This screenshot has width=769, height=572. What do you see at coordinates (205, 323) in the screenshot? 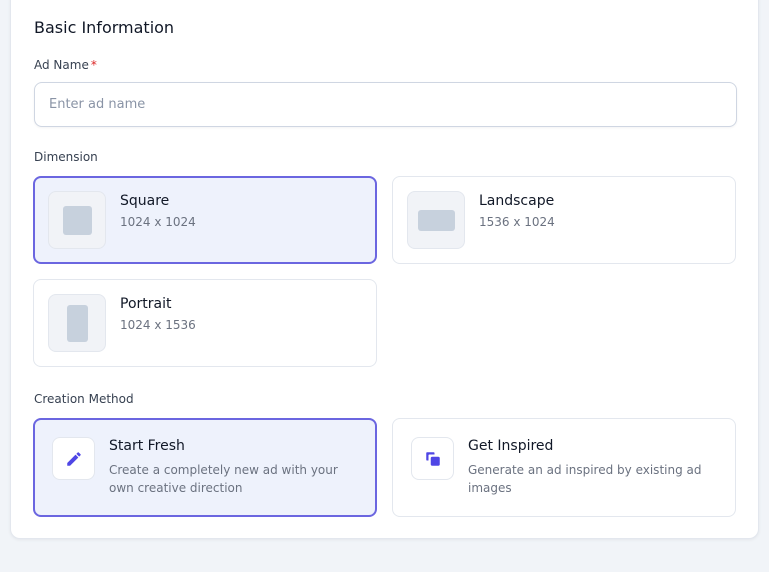
I see `dimension-option-portrait: Portrait 1024 x 1536` at bounding box center [205, 323].